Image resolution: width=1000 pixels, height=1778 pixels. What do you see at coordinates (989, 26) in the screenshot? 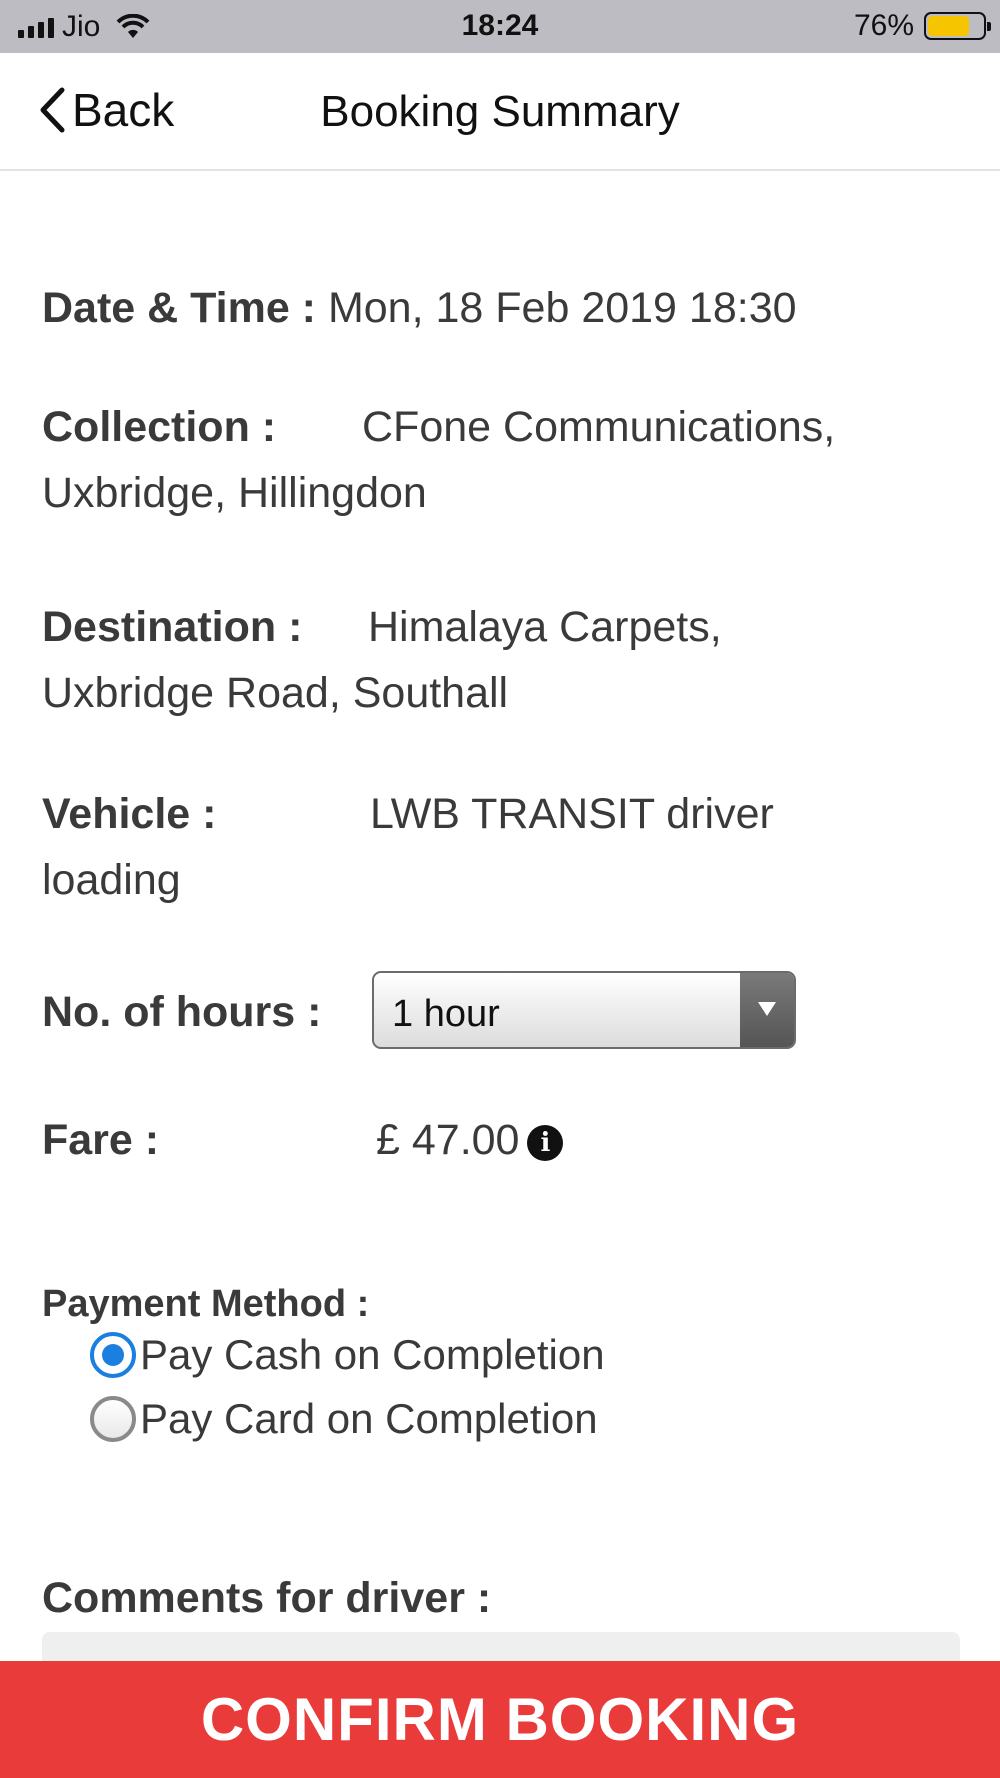
I see `battery-tip` at bounding box center [989, 26].